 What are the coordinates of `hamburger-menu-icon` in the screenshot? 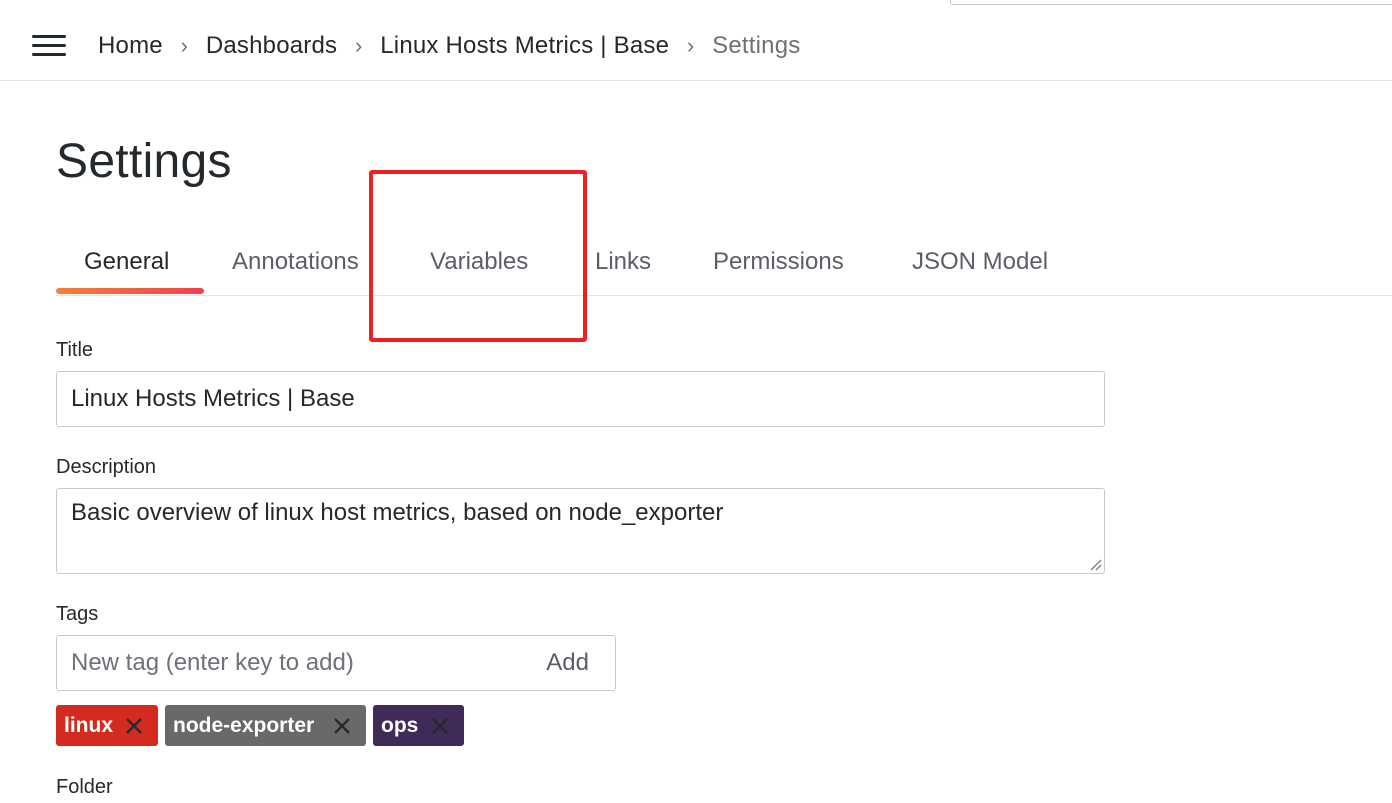 It's located at (49, 46).